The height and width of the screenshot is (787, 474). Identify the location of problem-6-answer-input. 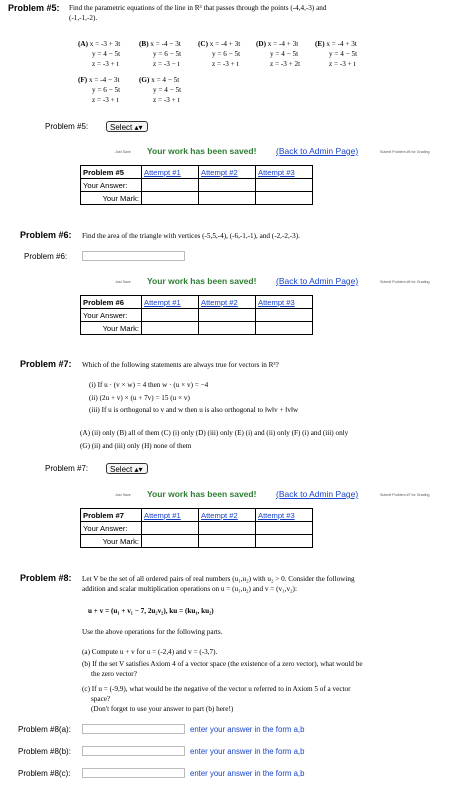
(133, 256).